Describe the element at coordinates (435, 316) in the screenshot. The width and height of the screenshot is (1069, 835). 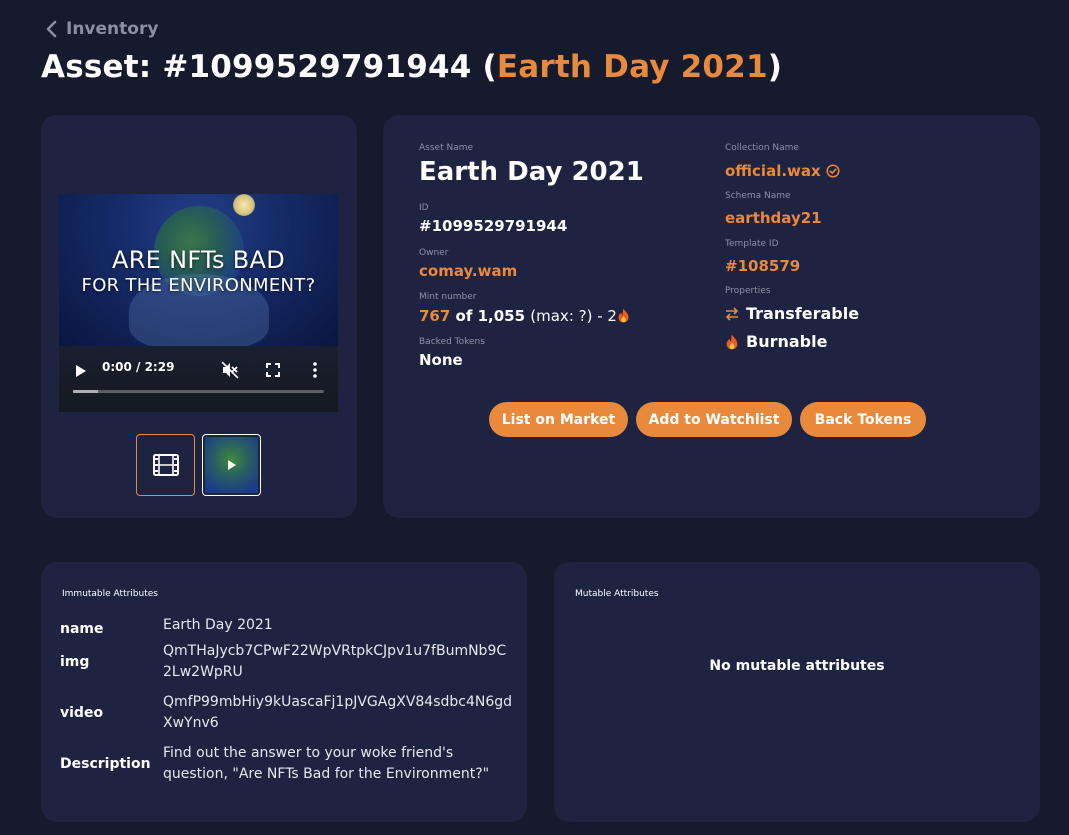
I see `mint-number-value: 767` at that location.